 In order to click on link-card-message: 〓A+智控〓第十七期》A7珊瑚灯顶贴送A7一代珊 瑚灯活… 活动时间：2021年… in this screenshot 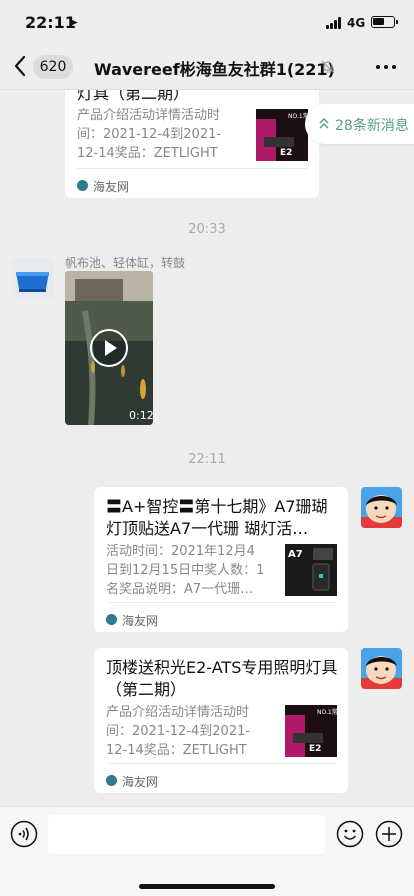, I will do `click(221, 559)`.